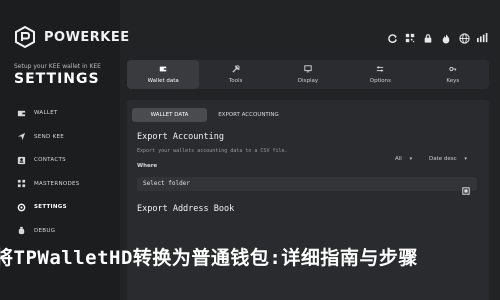  What do you see at coordinates (21, 184) in the screenshot?
I see `masternodes-icon` at bounding box center [21, 184].